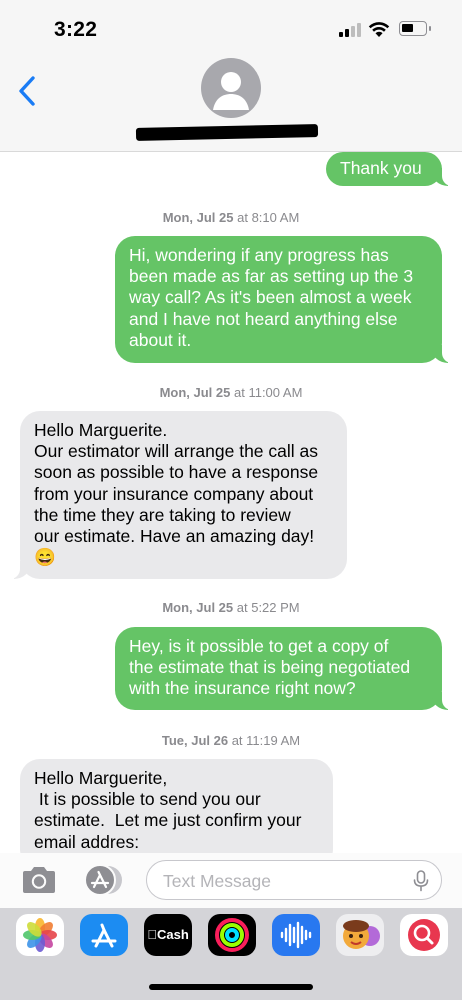 This screenshot has height=1000, width=462. I want to click on battery-icon, so click(415, 28).